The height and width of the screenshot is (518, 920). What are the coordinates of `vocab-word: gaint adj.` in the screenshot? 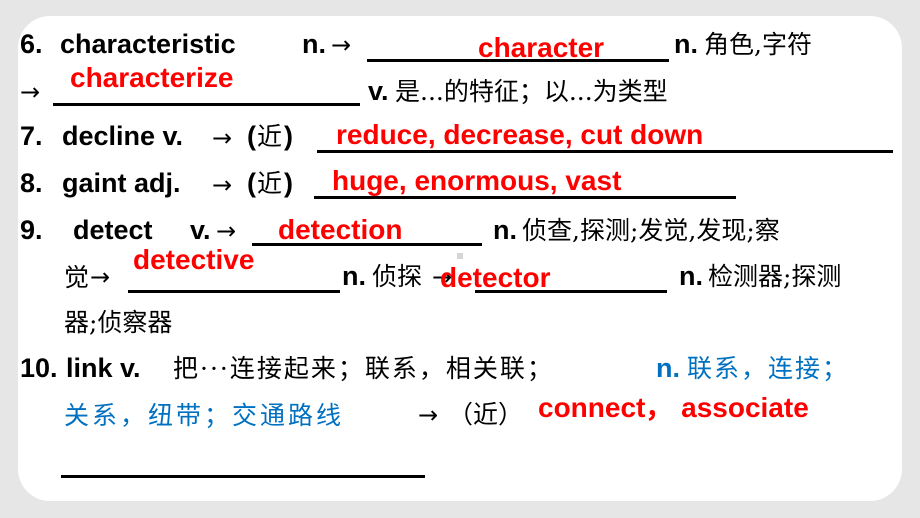 It's located at (121, 183).